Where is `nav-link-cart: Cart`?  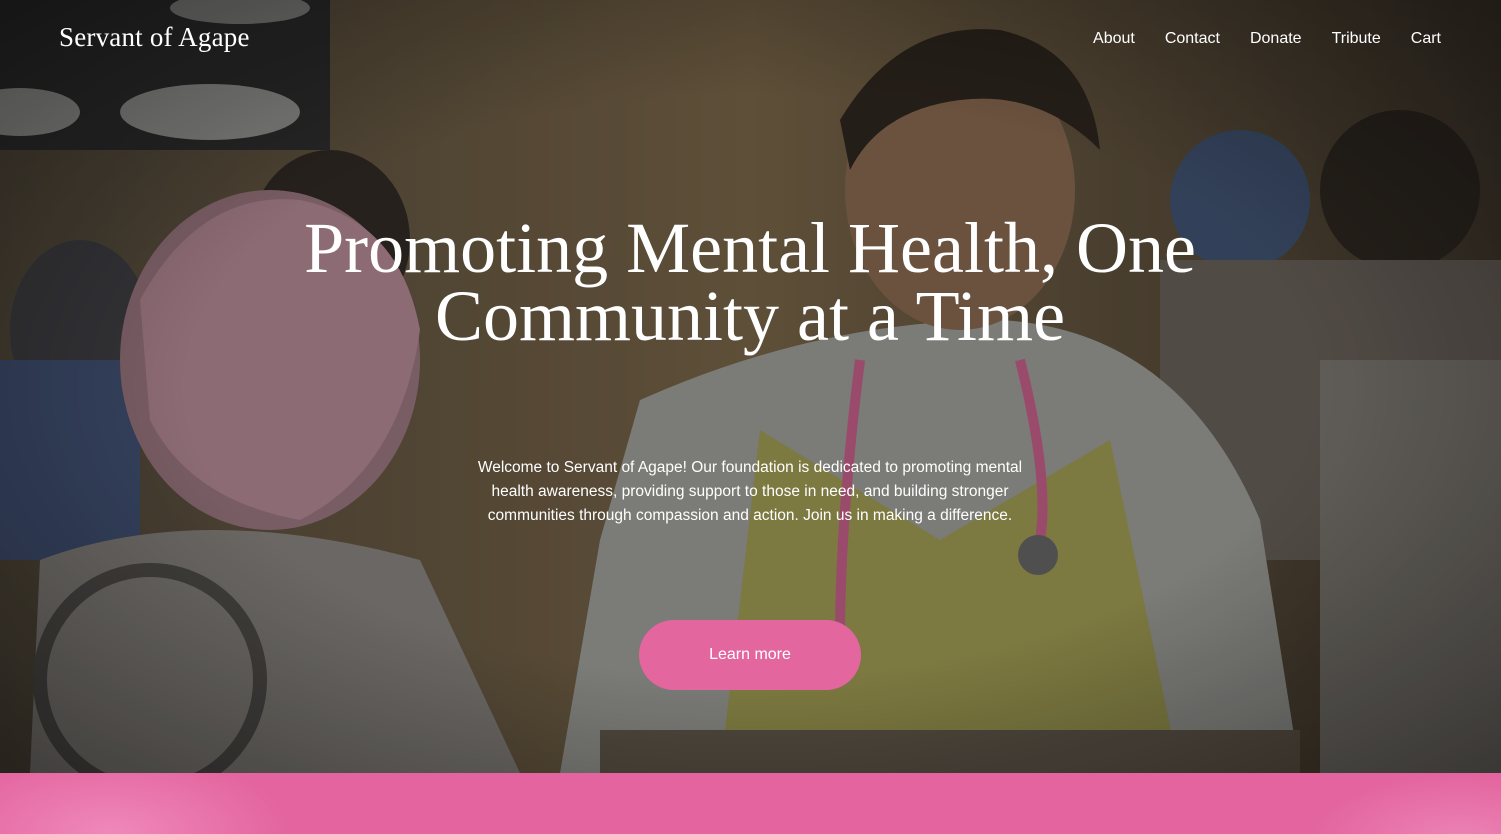
nav-link-cart: Cart is located at coordinates (1426, 39).